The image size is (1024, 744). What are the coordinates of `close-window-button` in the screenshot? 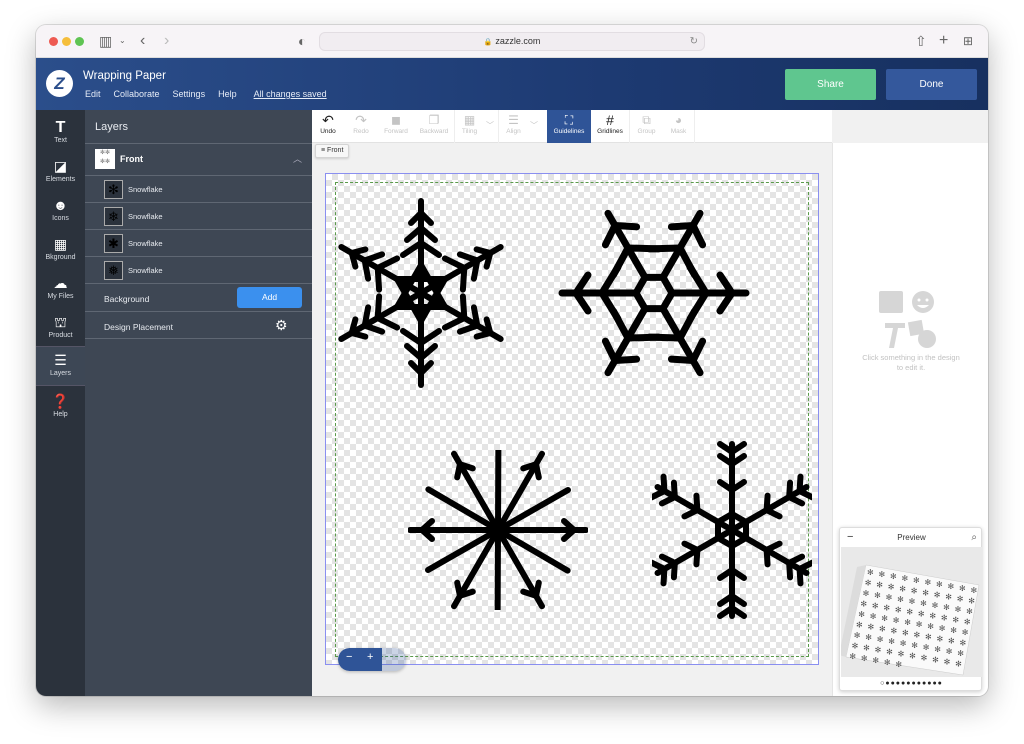 It's located at (53, 41).